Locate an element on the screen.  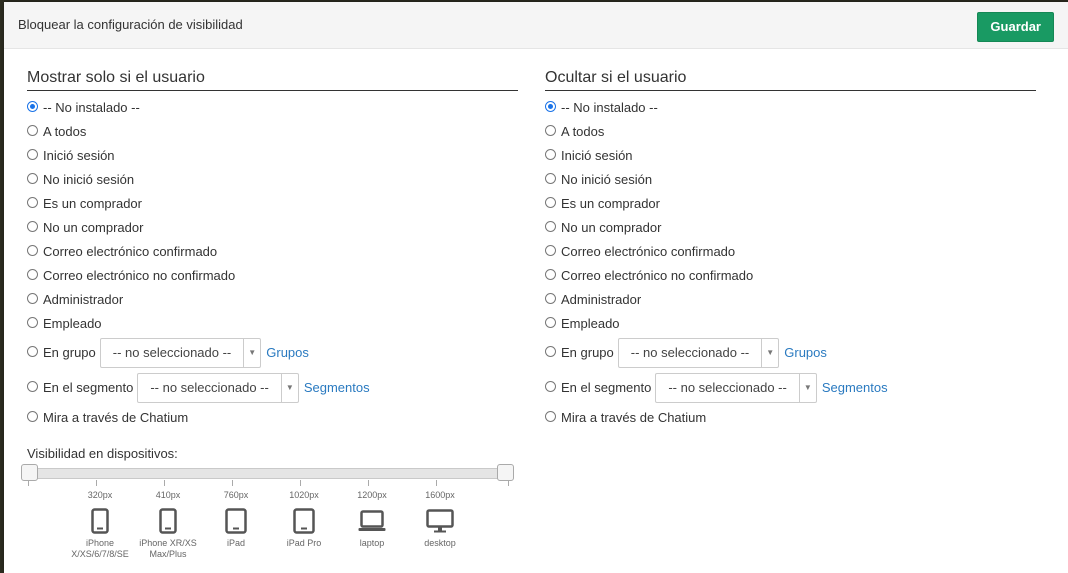
device-ipad-pro: 1020px iPad Pro is located at coordinates (304, 519).